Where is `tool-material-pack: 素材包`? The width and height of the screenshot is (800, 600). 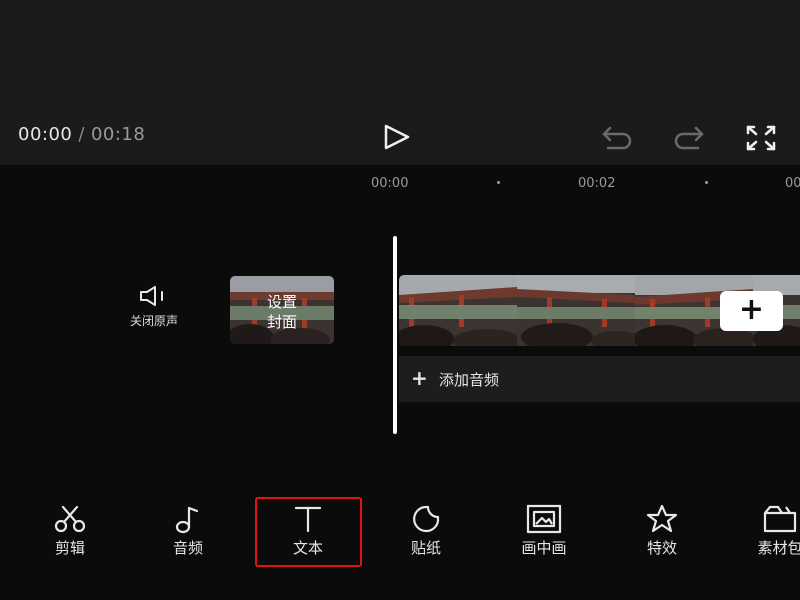 tool-material-pack: 素材包 is located at coordinates (767, 530).